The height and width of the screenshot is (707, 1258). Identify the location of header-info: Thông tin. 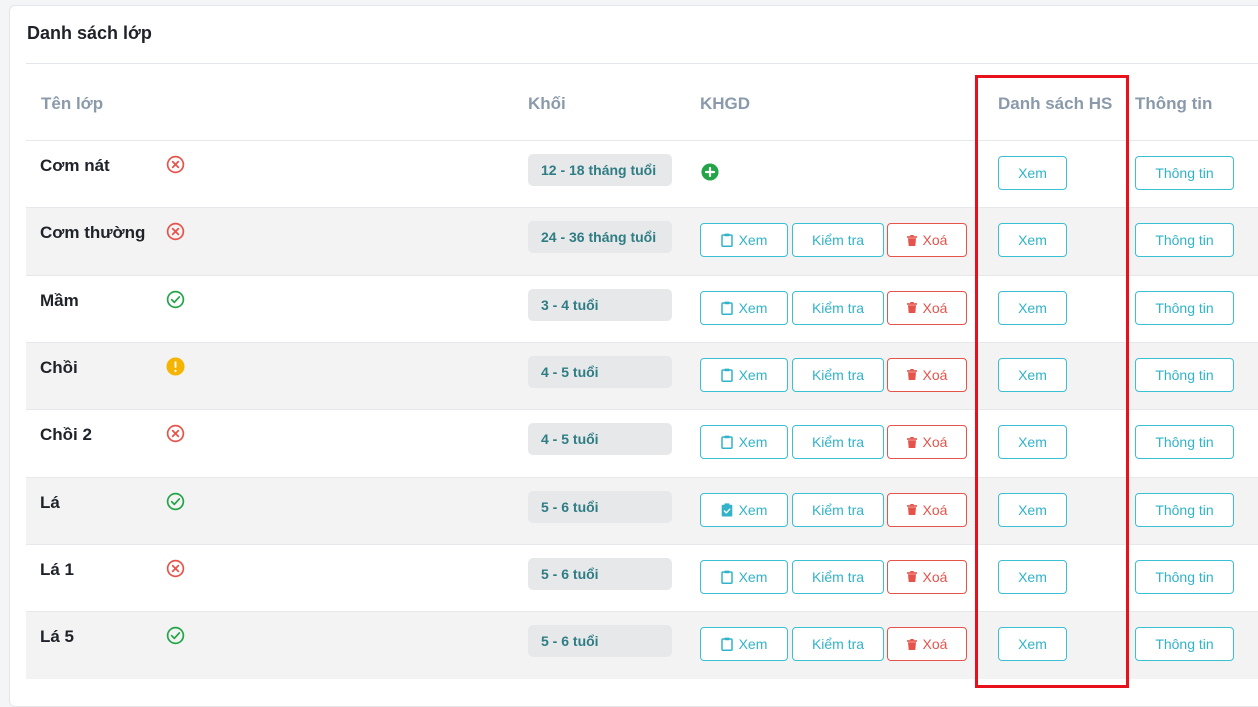
(1174, 103).